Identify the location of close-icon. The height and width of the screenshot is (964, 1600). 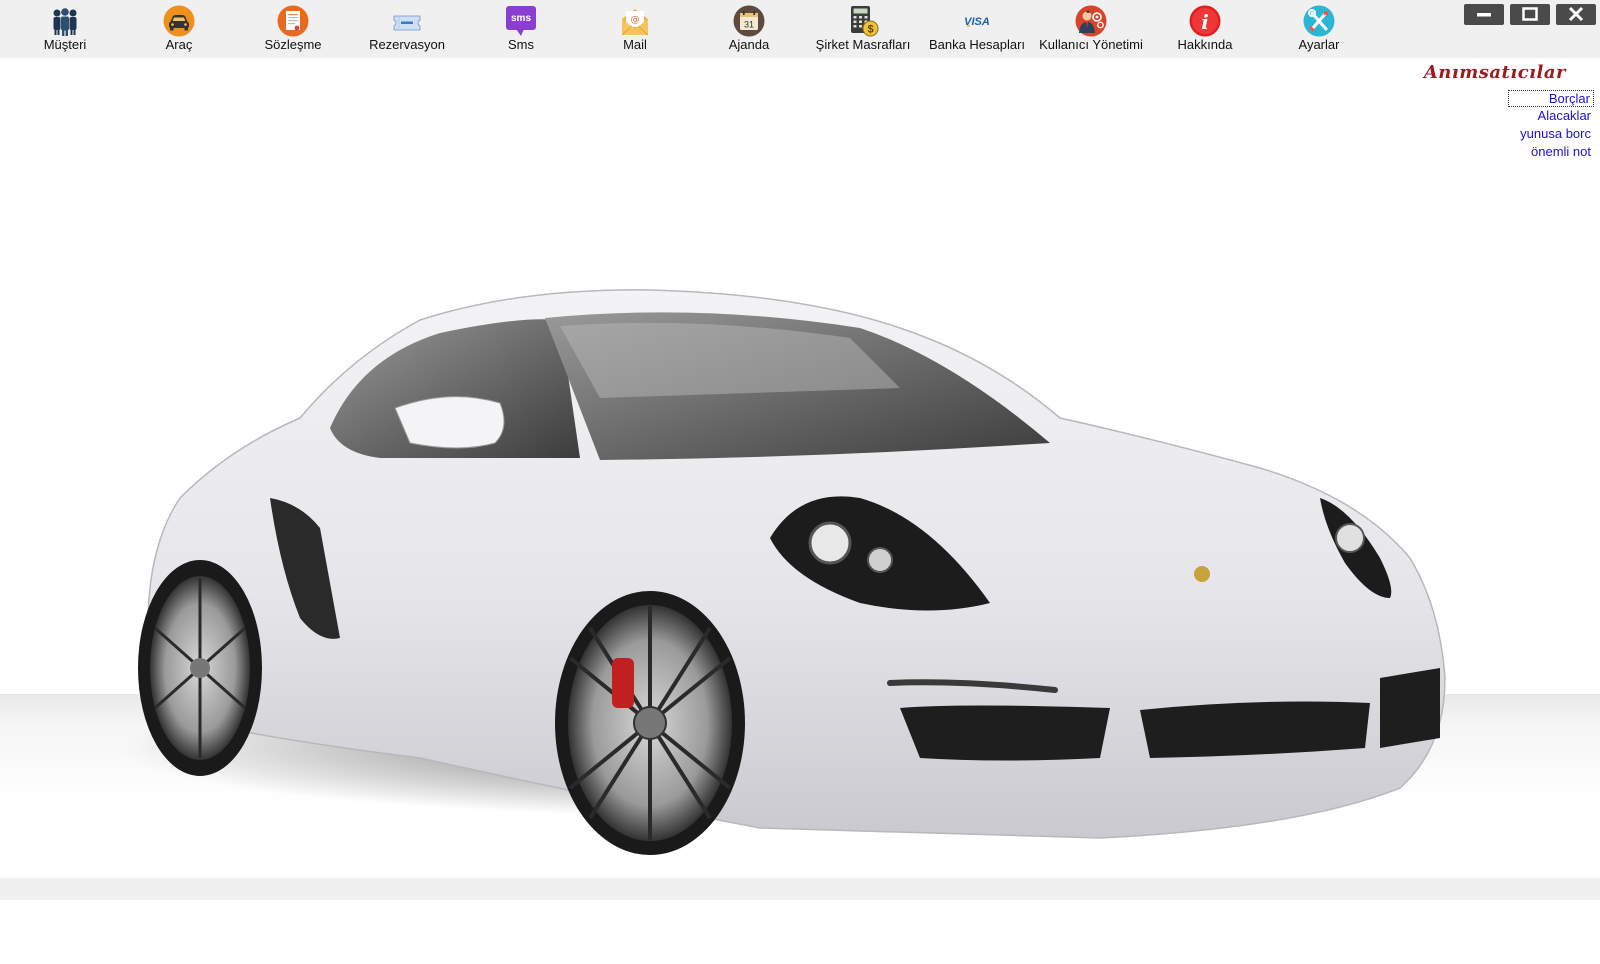
(1576, 14).